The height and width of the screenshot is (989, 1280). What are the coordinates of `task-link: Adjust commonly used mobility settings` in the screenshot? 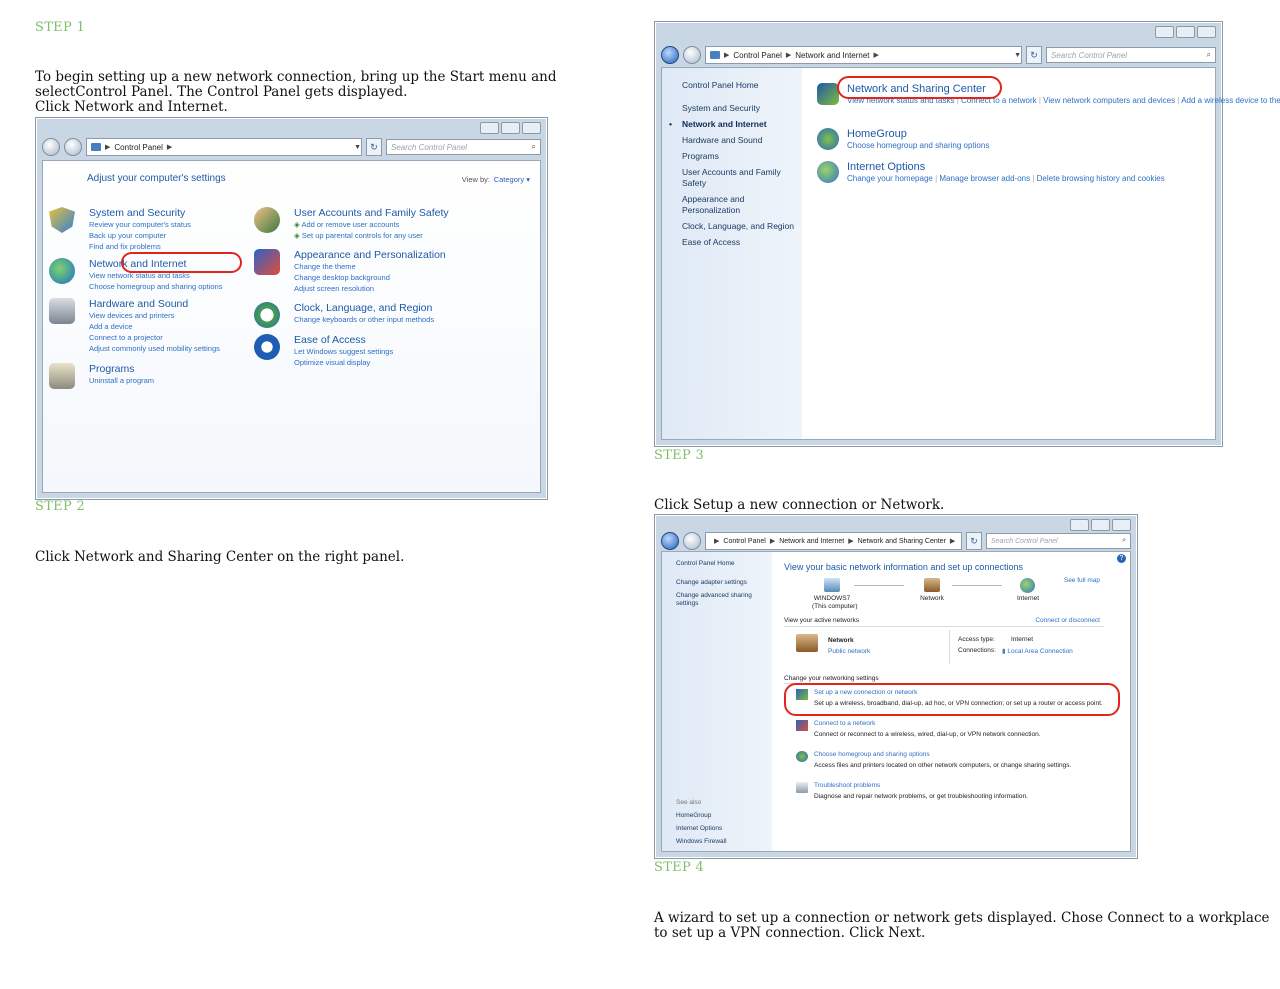 It's located at (154, 348).